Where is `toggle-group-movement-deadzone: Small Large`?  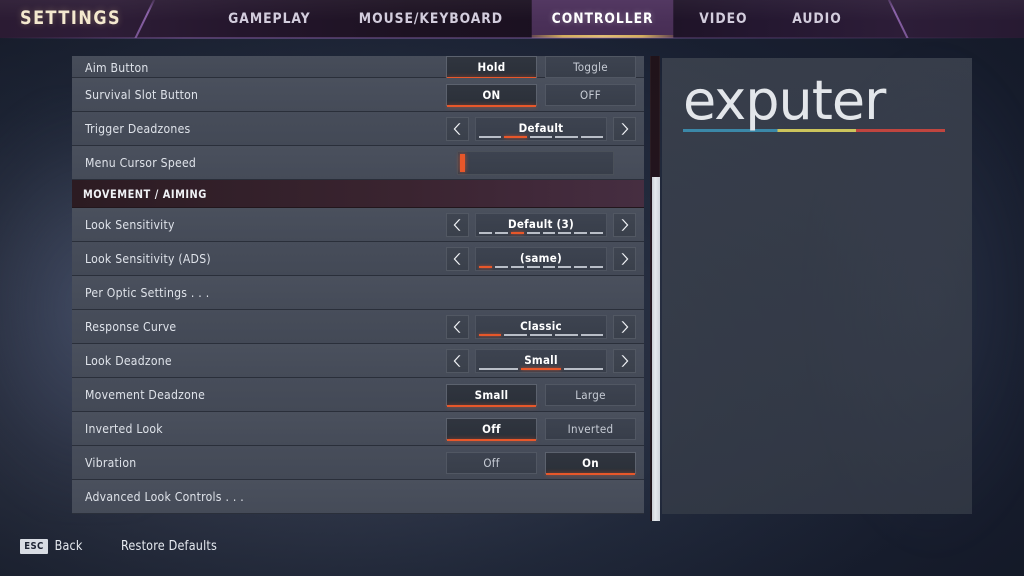 toggle-group-movement-deadzone: Small Large is located at coordinates (541, 395).